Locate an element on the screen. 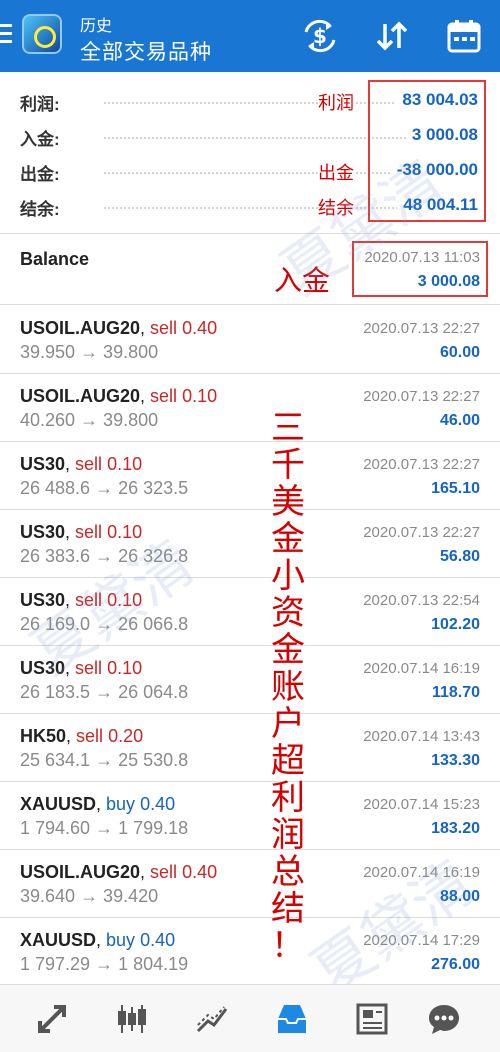 This screenshot has height=1052, width=500. sort-icon is located at coordinates (392, 36).